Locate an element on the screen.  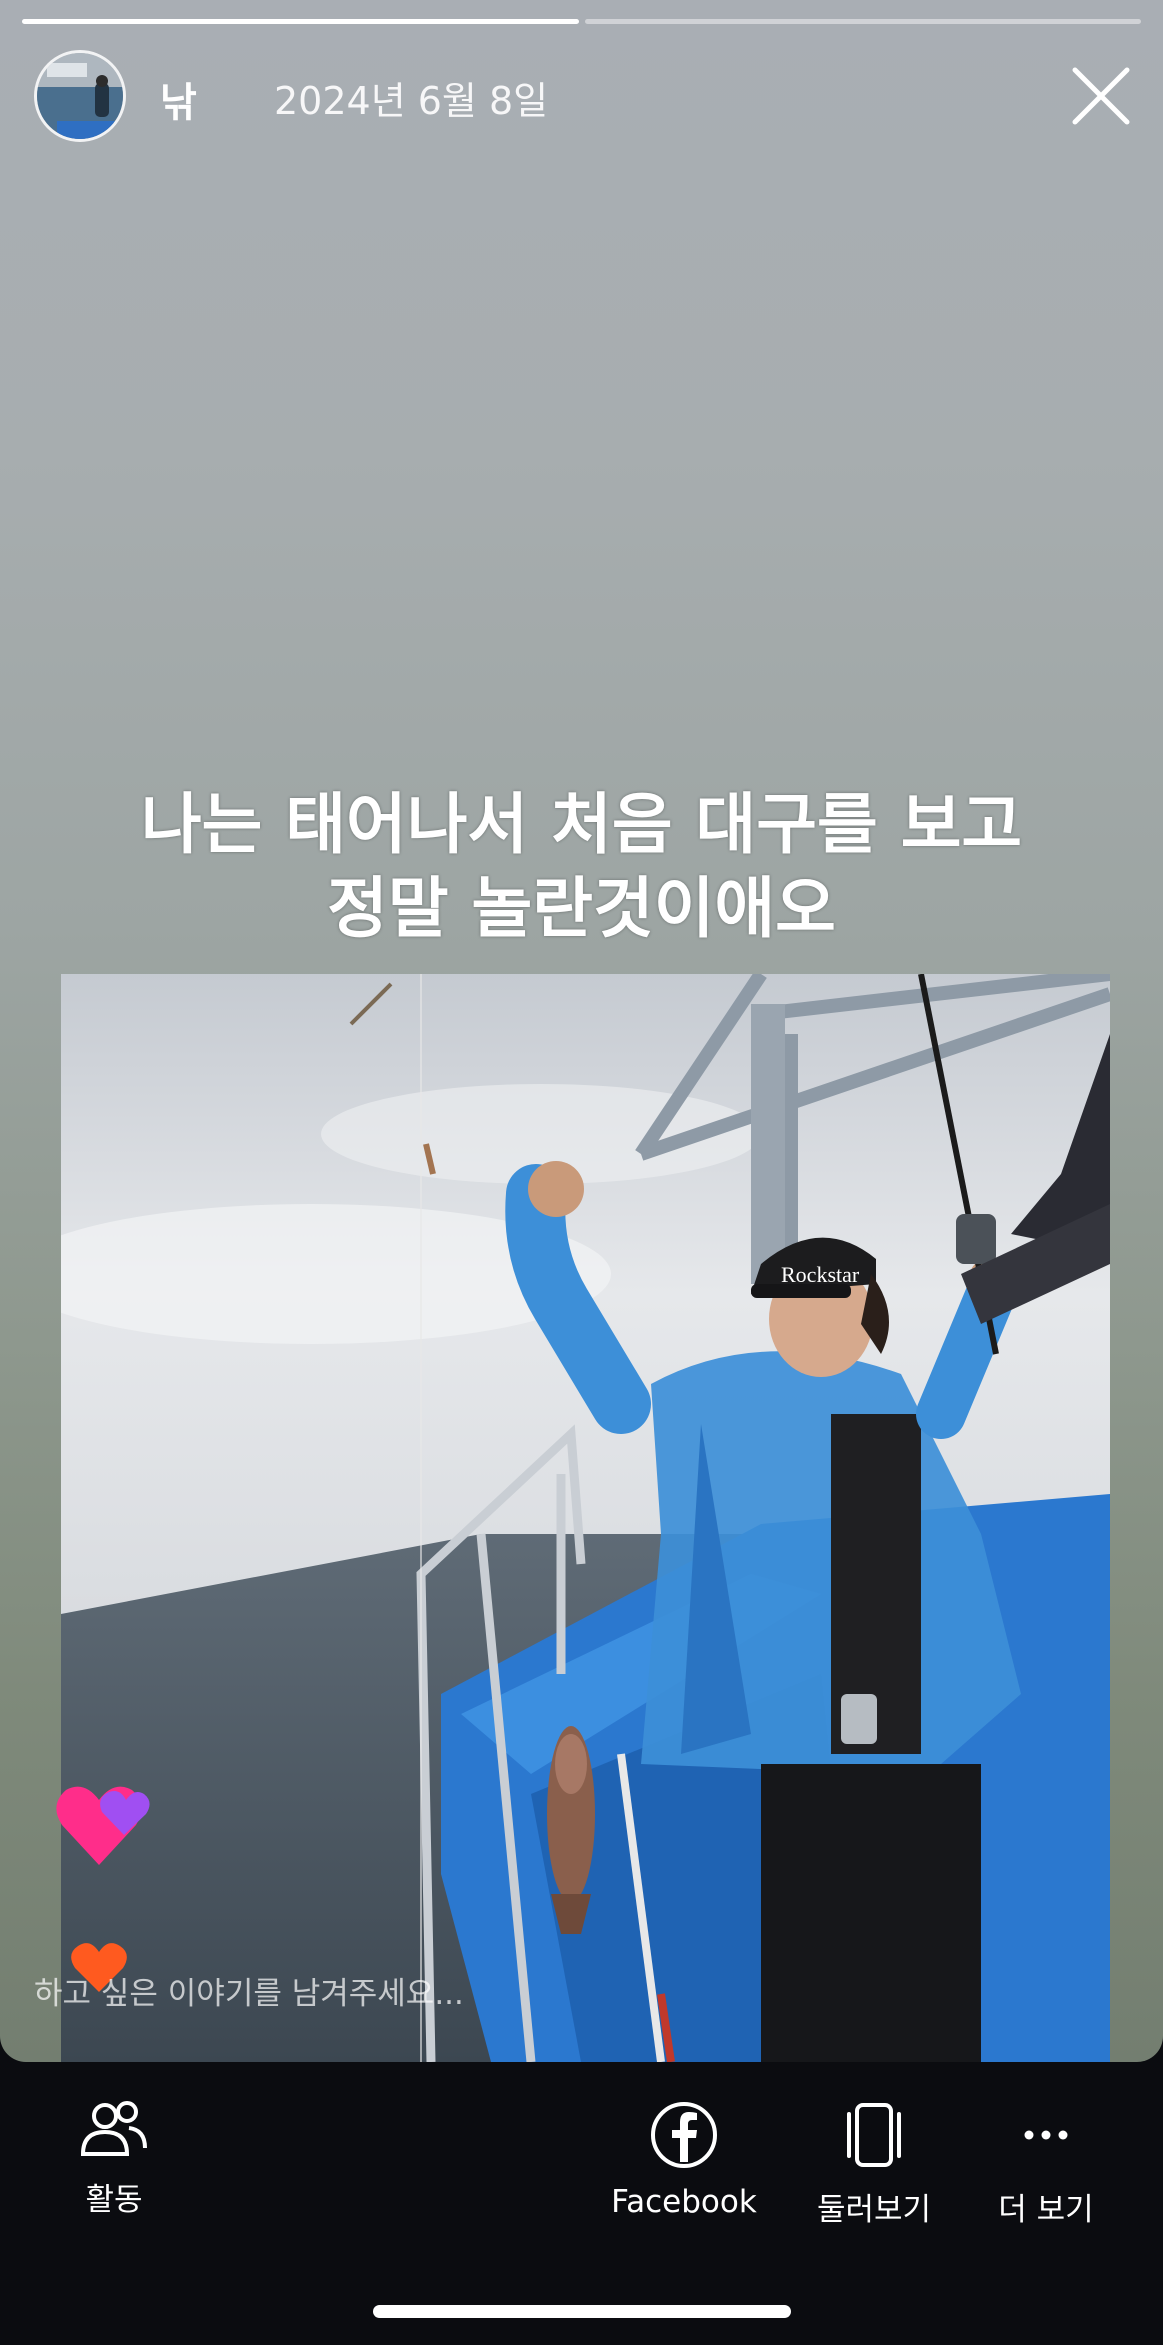
carousel-icon is located at coordinates (874, 2135).